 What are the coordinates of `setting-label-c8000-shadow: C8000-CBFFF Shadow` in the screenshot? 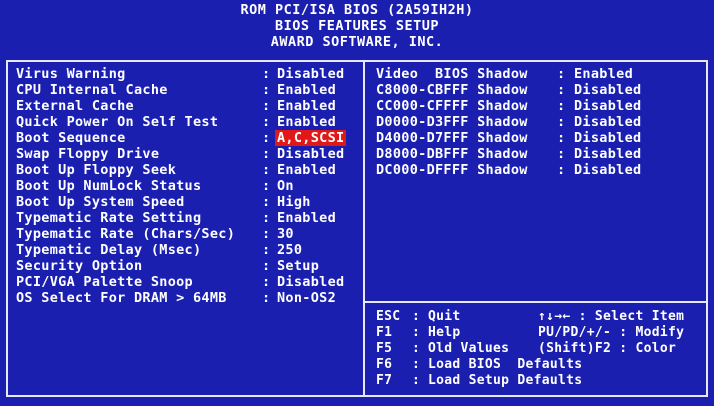 It's located at (452, 90).